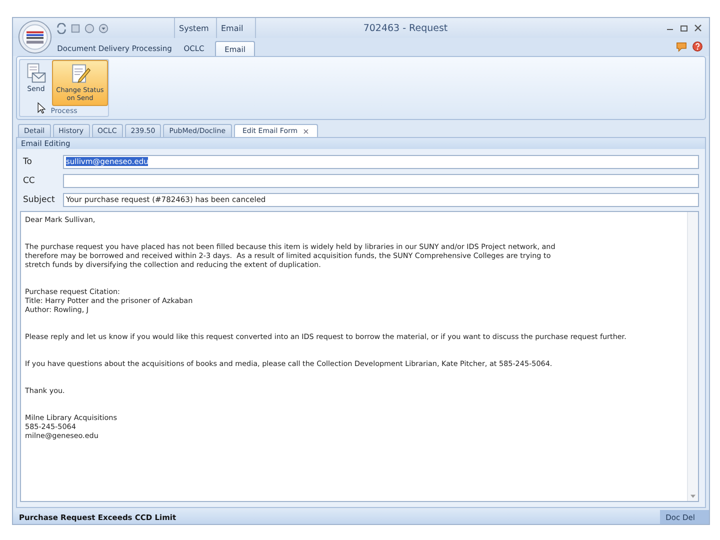 This screenshot has width=720, height=540. Describe the element at coordinates (36, 73) in the screenshot. I see `envelope-icon` at that location.